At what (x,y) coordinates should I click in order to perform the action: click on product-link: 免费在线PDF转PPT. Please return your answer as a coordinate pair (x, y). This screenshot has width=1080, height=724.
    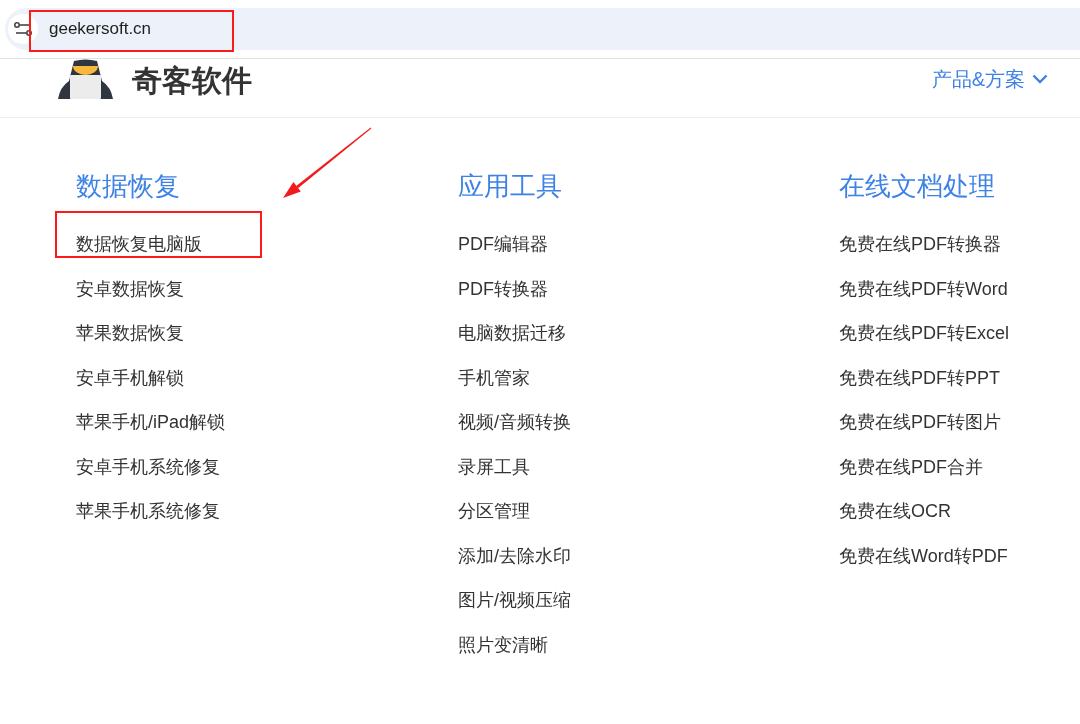
    Looking at the image, I should click on (919, 377).